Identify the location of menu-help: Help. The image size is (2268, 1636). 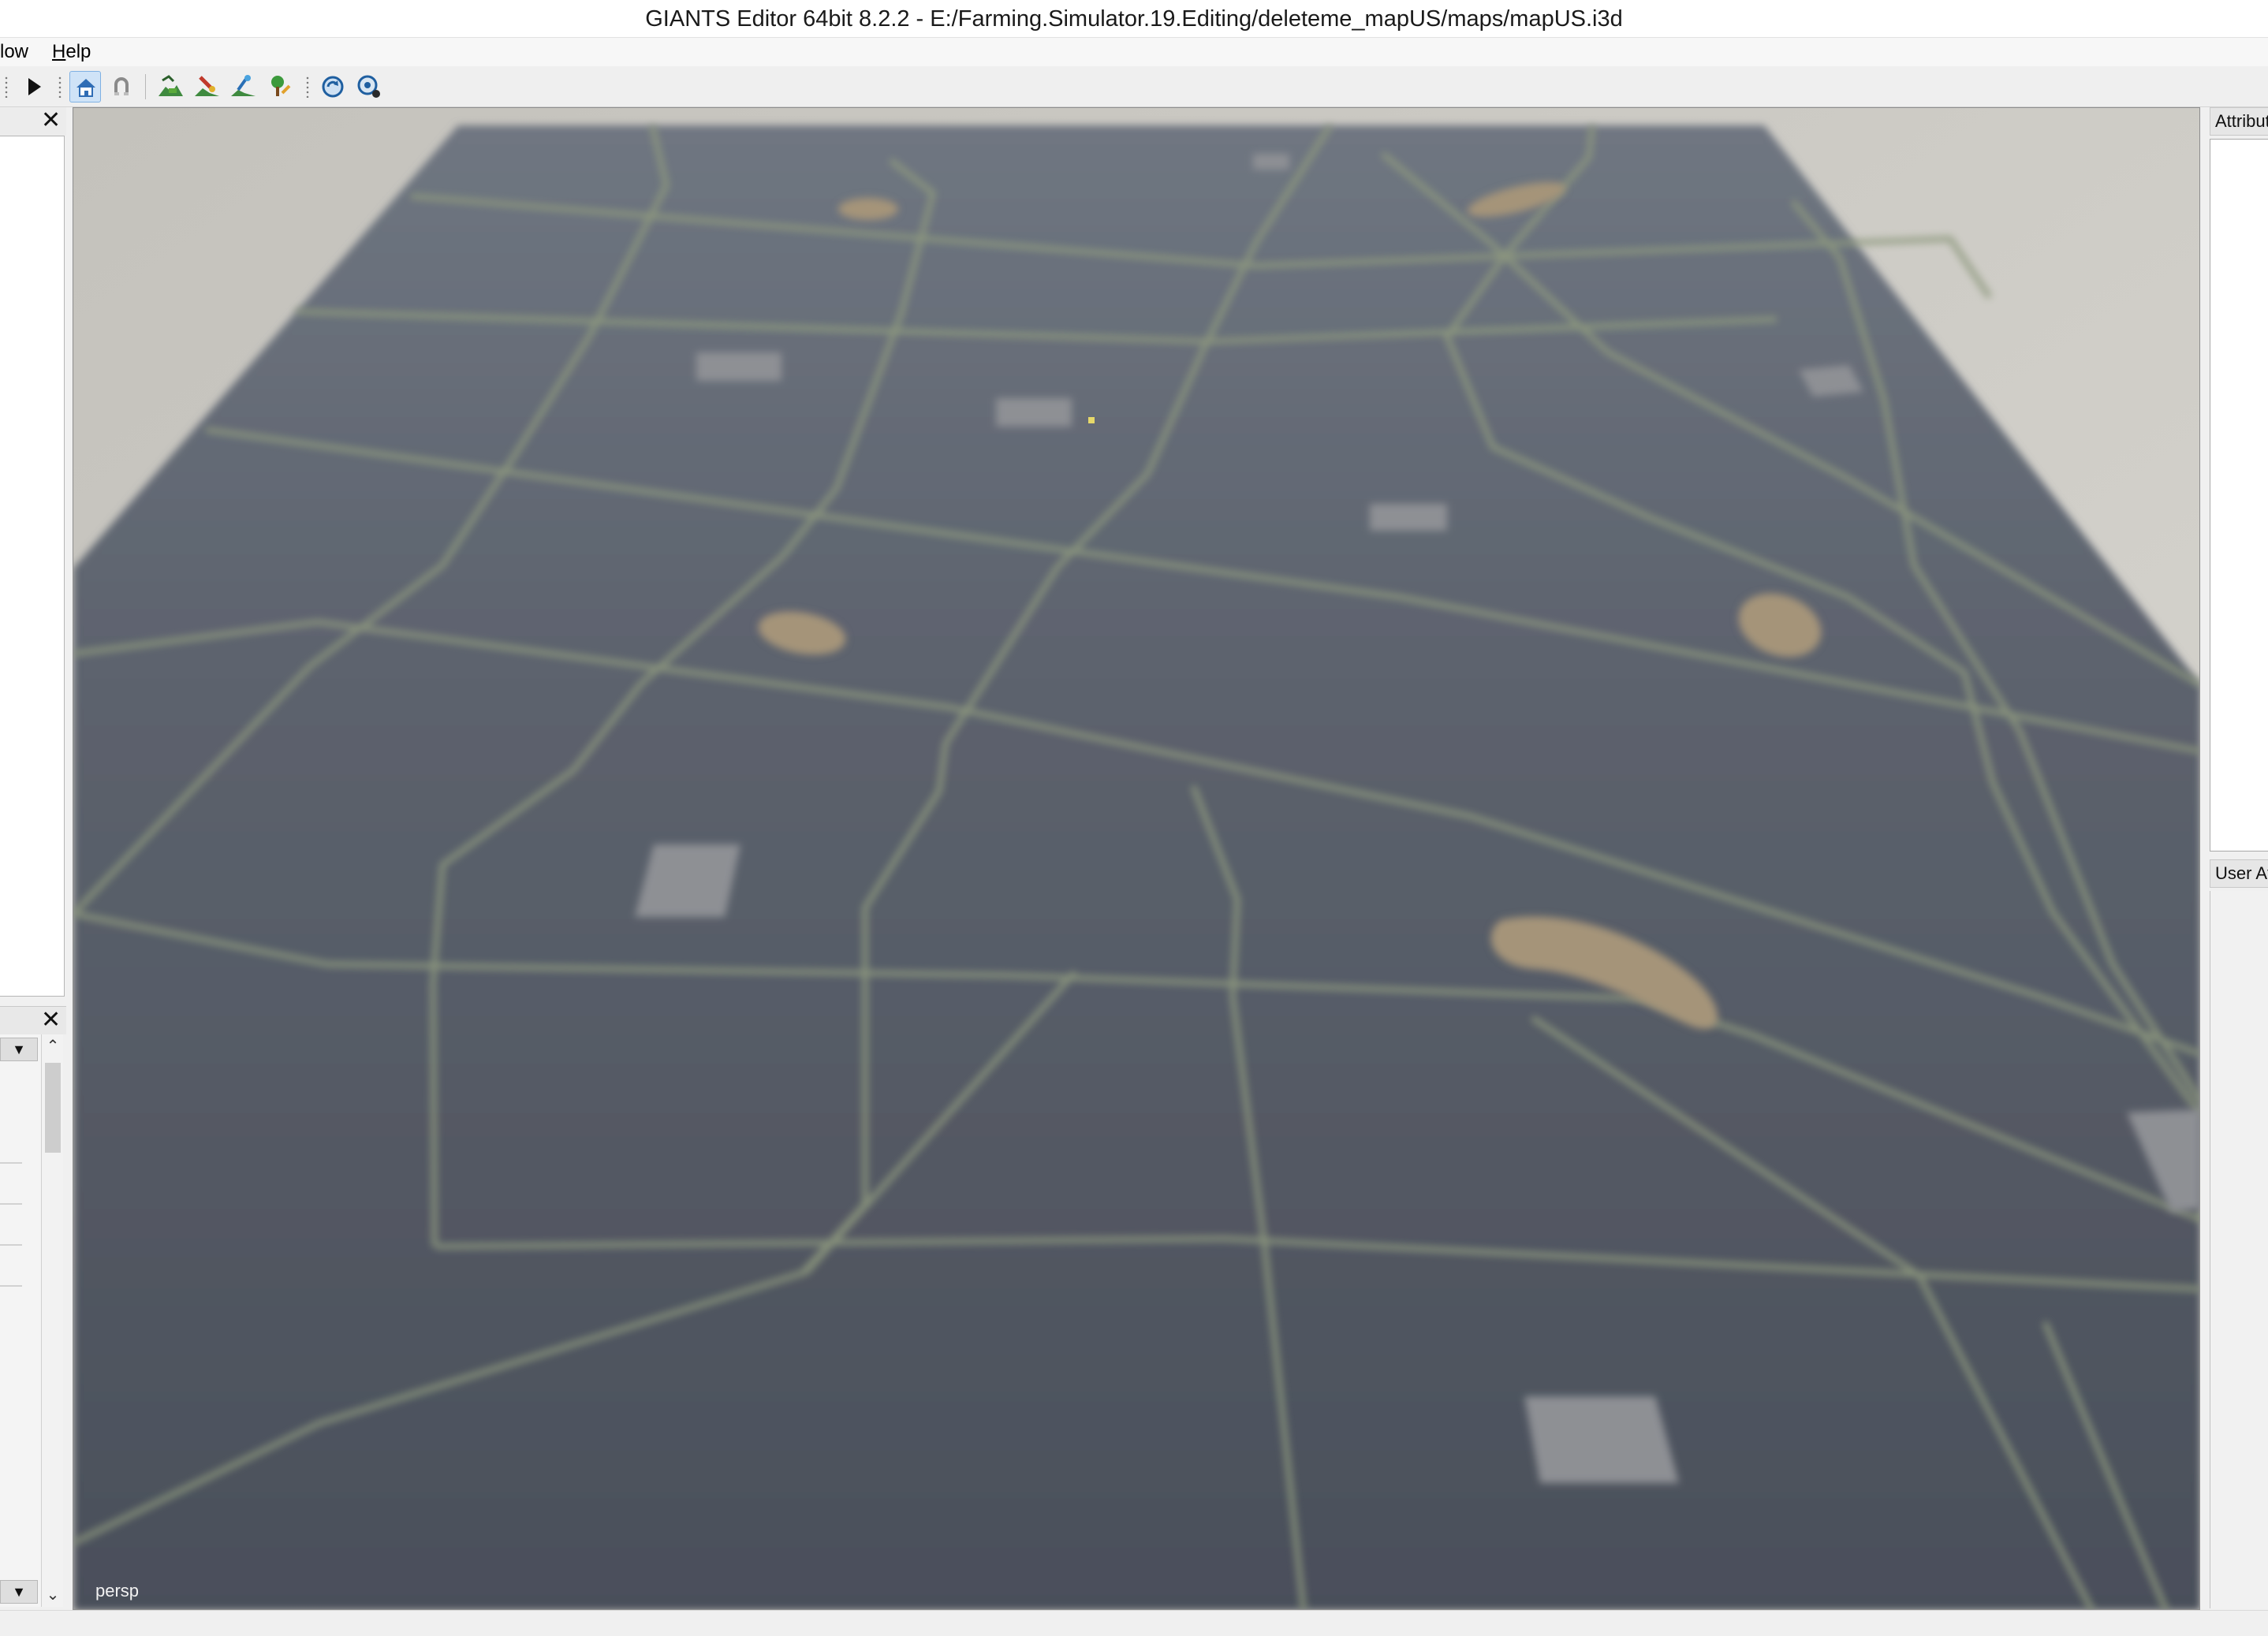
(71, 52).